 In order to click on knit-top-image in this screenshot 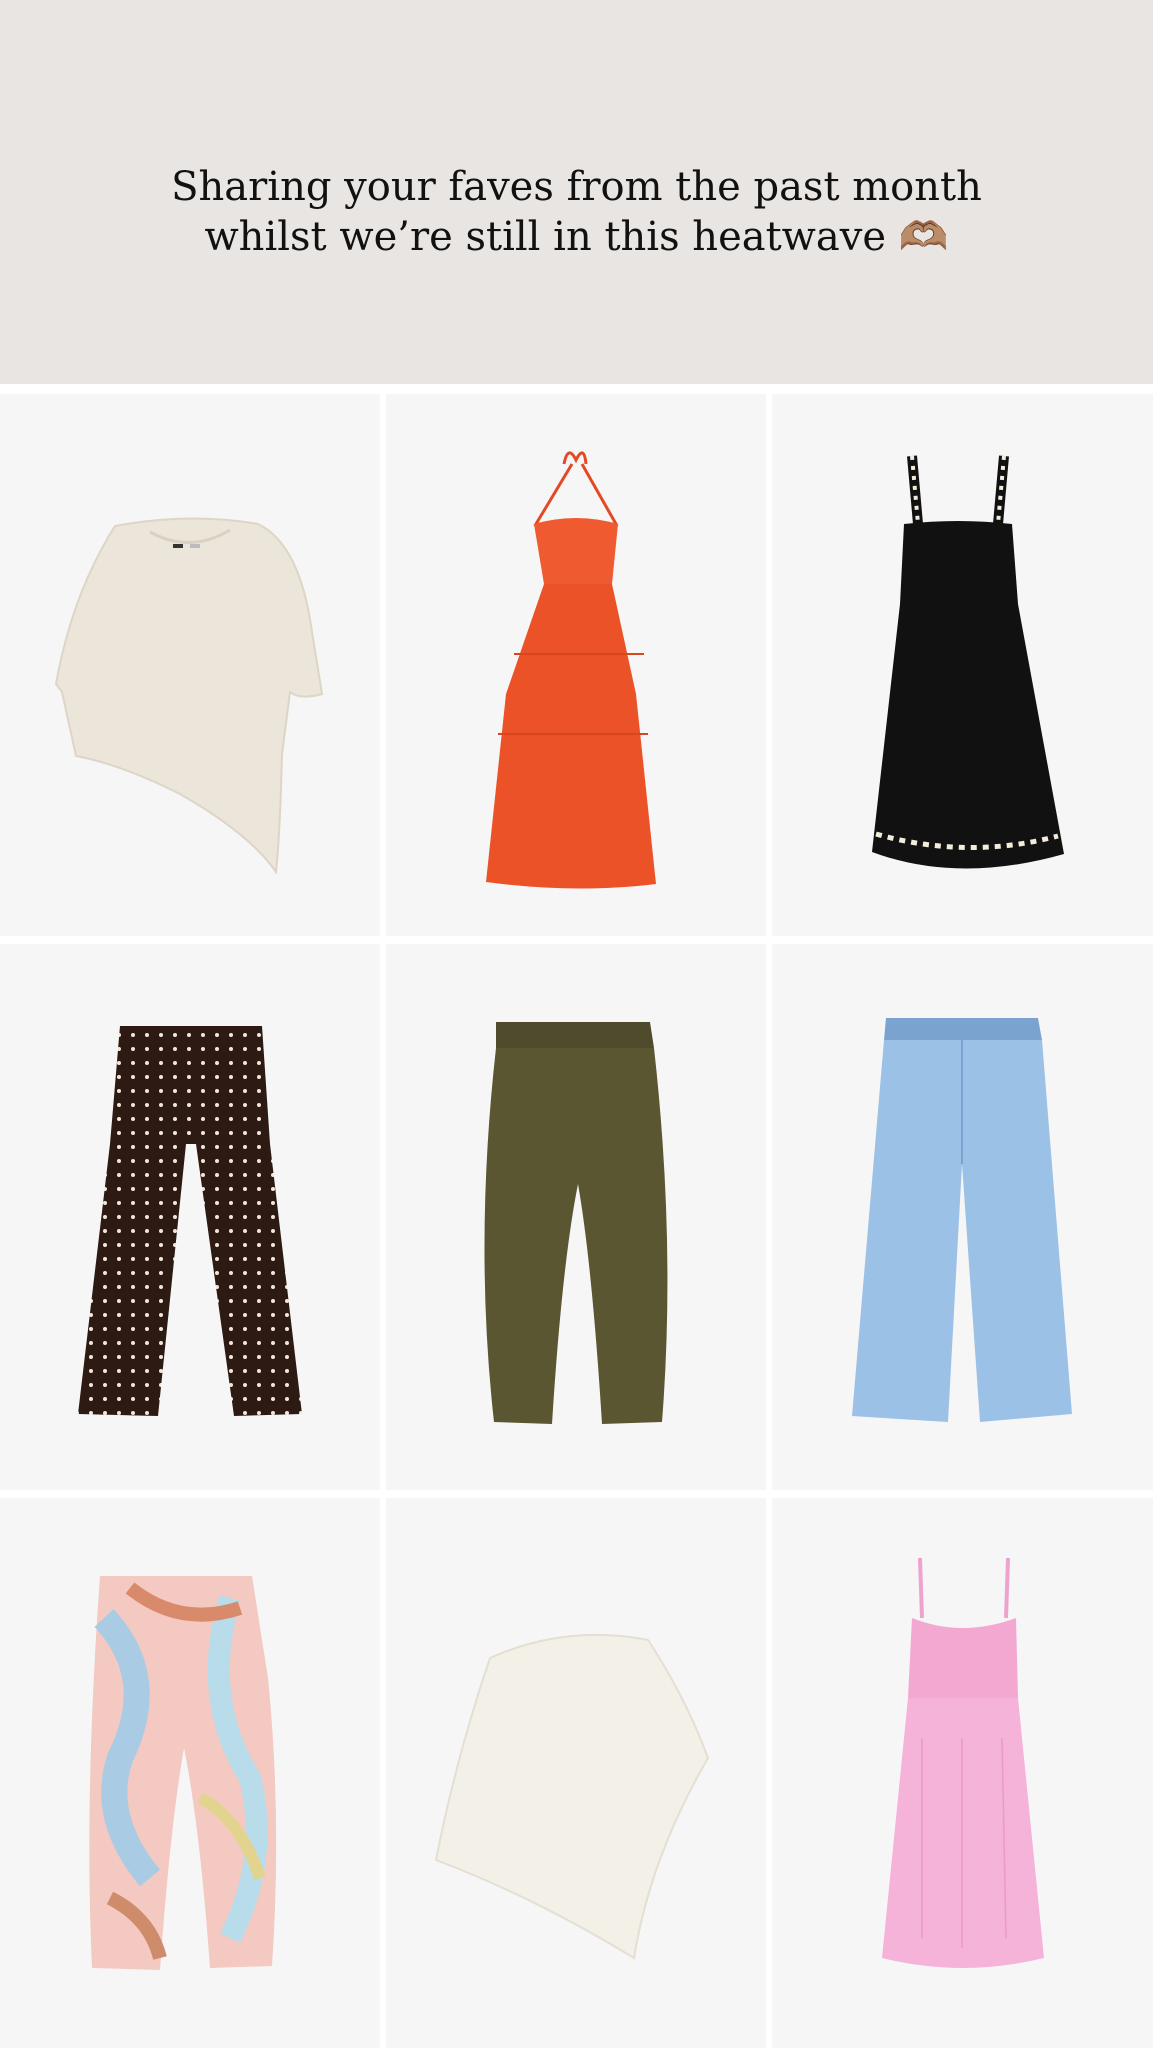, I will do `click(189, 696)`.